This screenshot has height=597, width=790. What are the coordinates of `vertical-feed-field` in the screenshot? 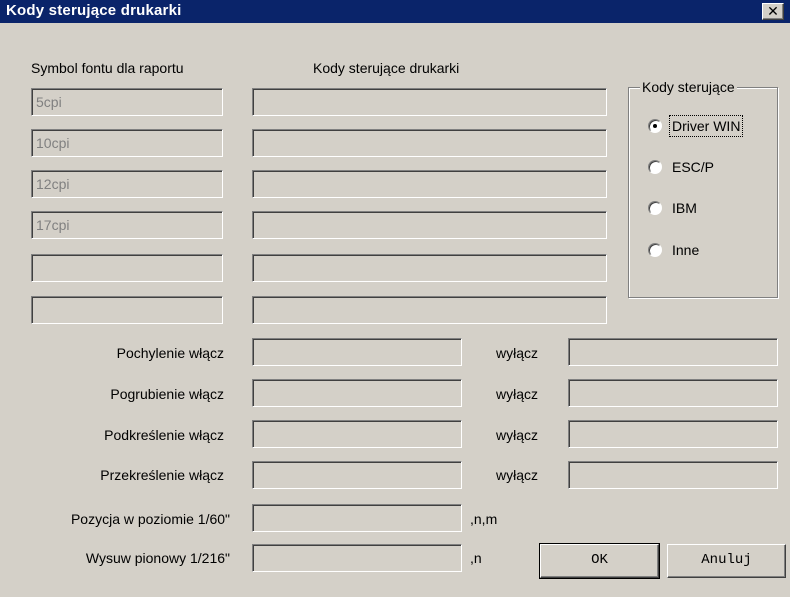 It's located at (357, 558).